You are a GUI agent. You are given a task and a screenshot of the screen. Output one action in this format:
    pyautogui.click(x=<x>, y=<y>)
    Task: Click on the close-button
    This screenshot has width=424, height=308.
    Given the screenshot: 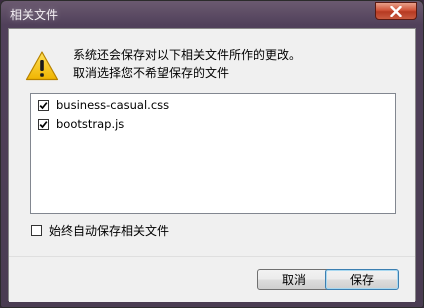 What is the action you would take?
    pyautogui.click(x=396, y=11)
    